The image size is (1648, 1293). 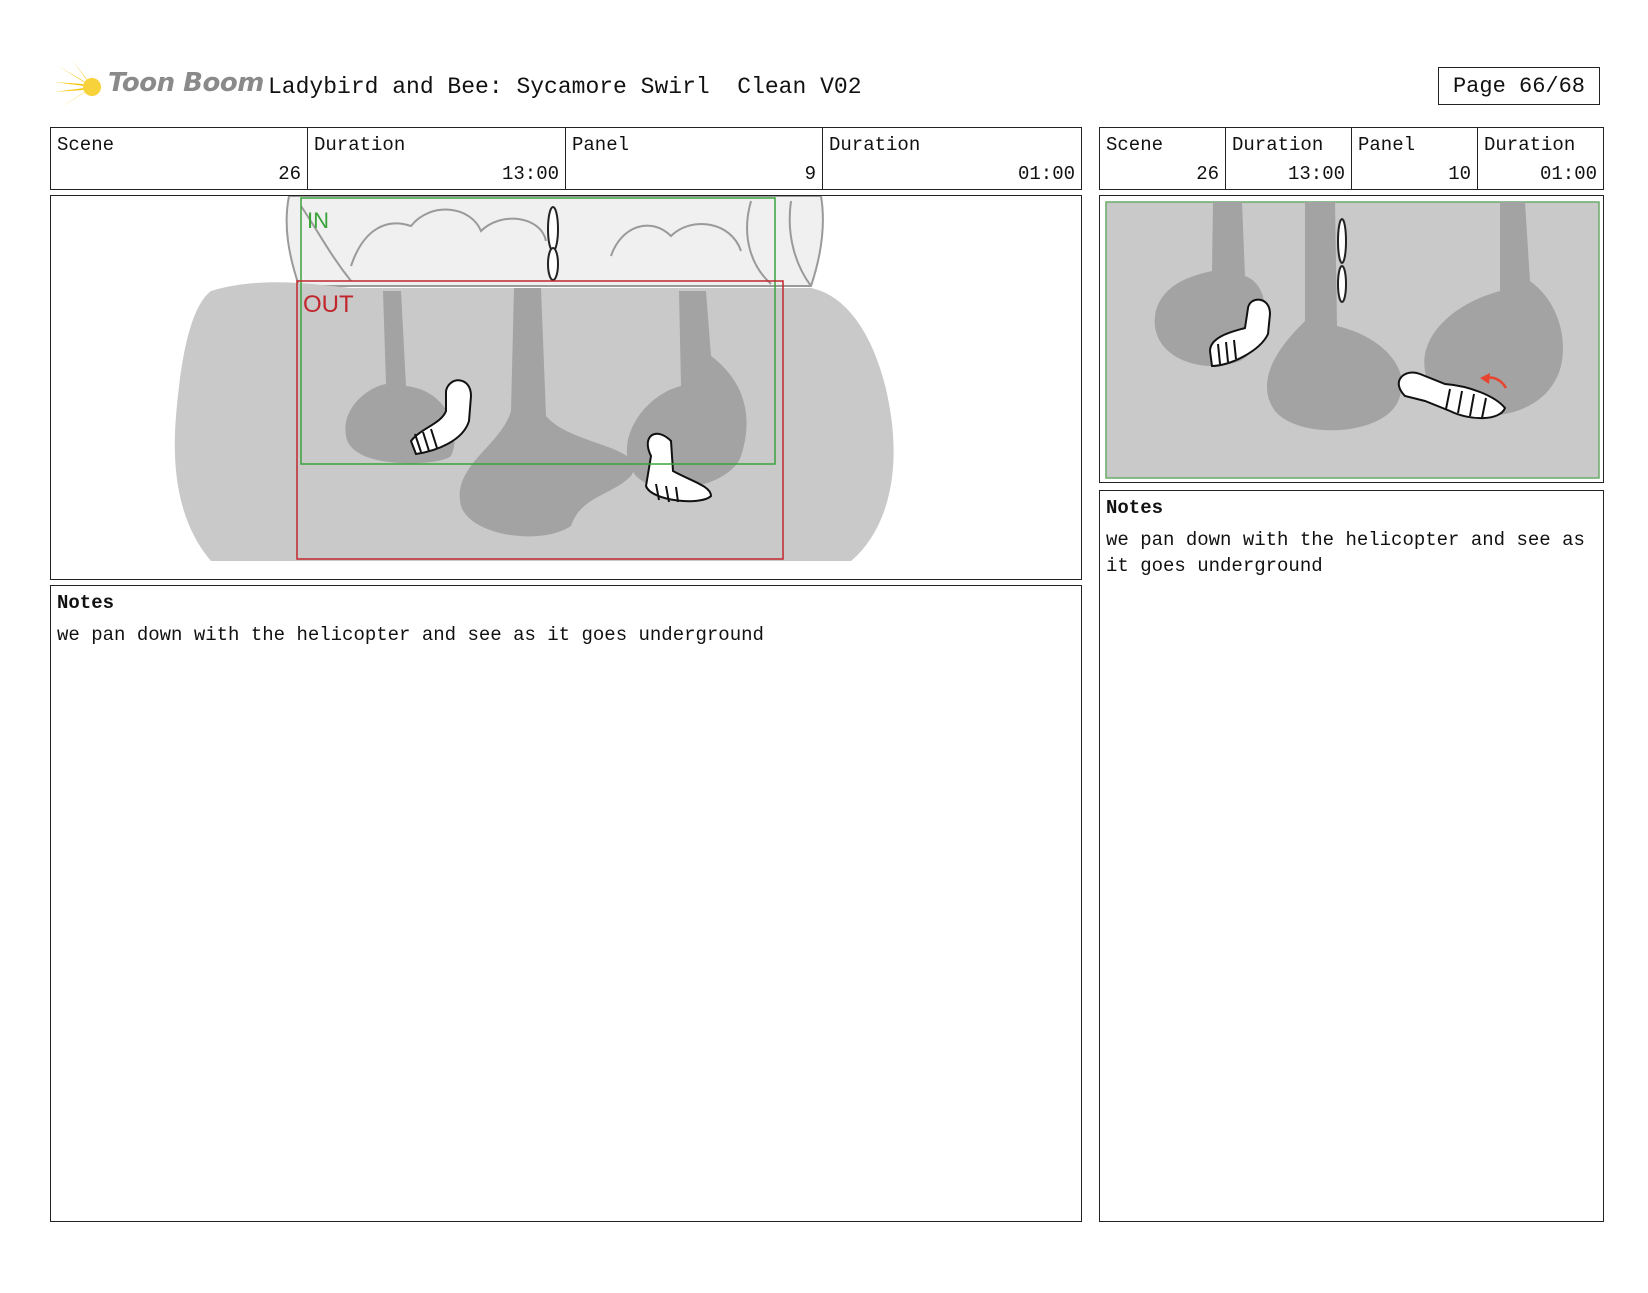 What do you see at coordinates (328, 304) in the screenshot?
I see `out-label: OUT` at bounding box center [328, 304].